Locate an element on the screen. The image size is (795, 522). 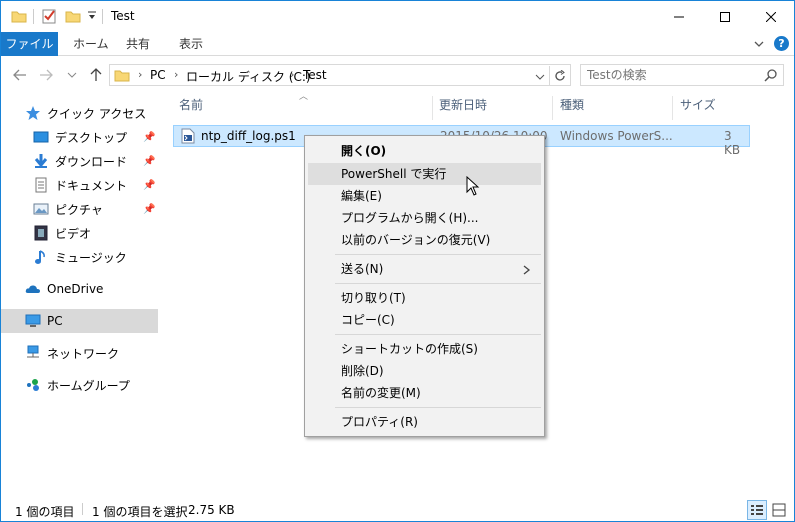
navigation-bar: › PC › ローカル ディスク (C:) › Test is located at coordinates (397, 75).